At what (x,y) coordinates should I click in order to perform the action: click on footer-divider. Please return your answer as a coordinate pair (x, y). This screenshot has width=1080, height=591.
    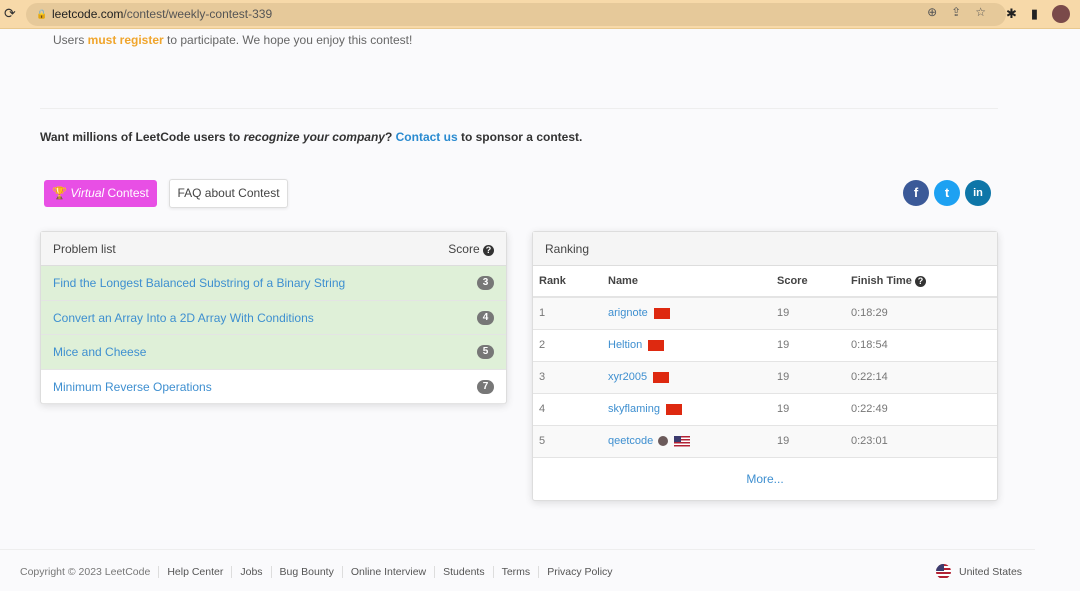
    Looking at the image, I should click on (517, 549).